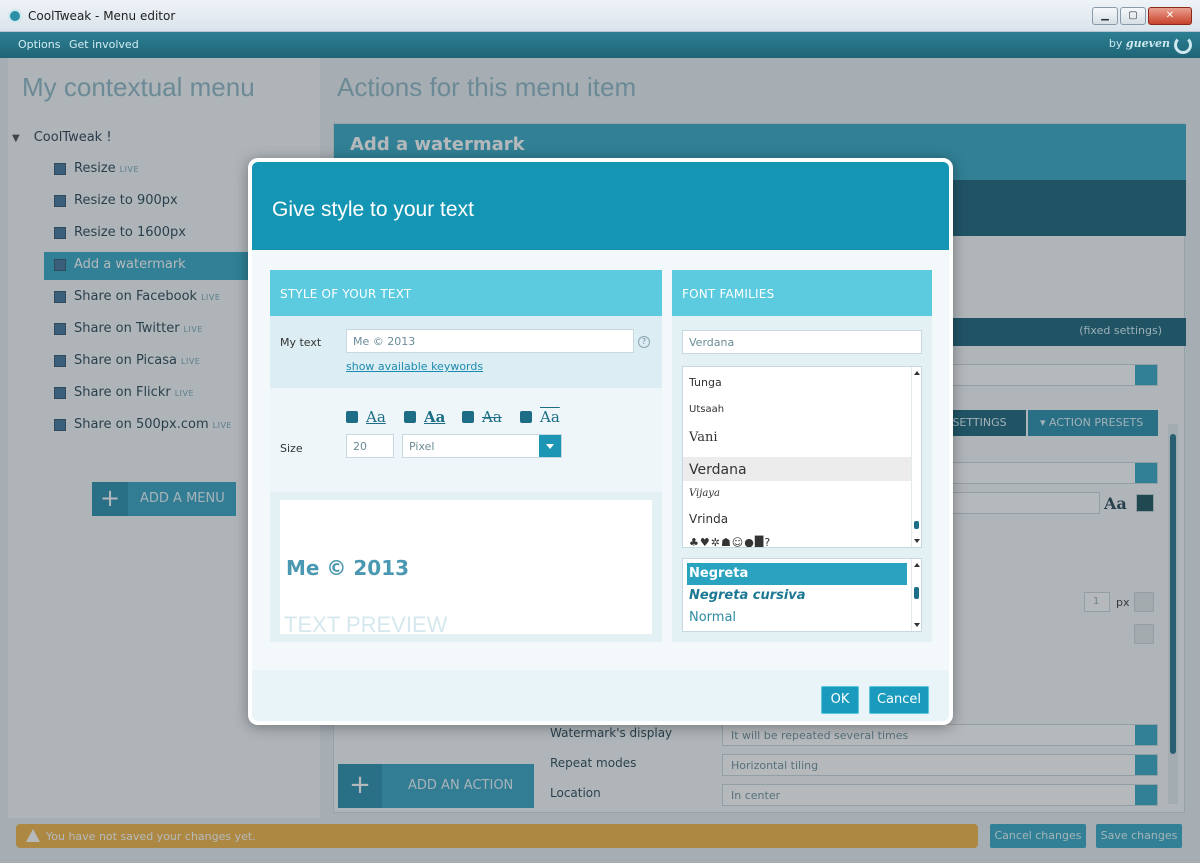 The width and height of the screenshot is (1200, 863). Describe the element at coordinates (802, 342) in the screenshot. I see `font-search-input: Verdana` at that location.